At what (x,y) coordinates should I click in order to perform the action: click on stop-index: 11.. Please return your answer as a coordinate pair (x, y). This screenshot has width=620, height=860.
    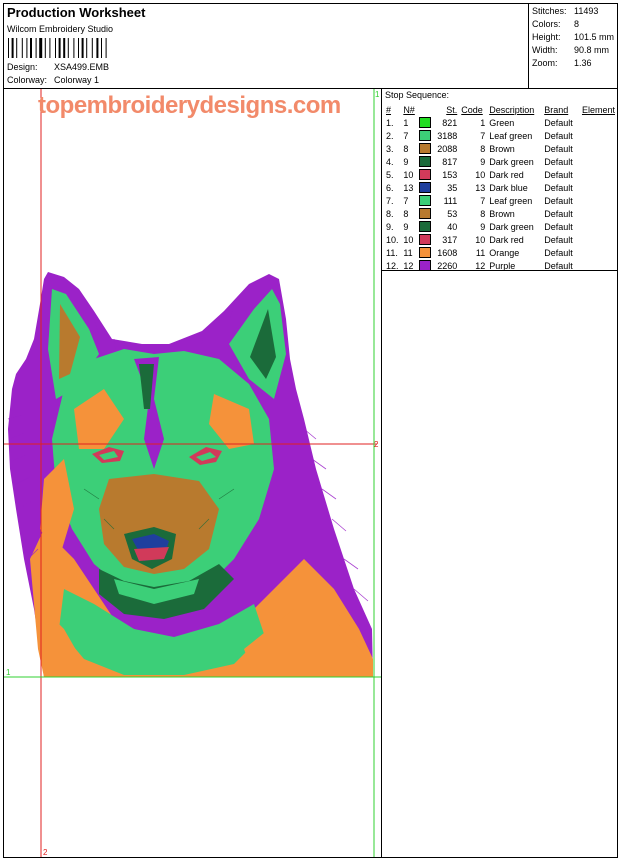
    Looking at the image, I should click on (392, 252).